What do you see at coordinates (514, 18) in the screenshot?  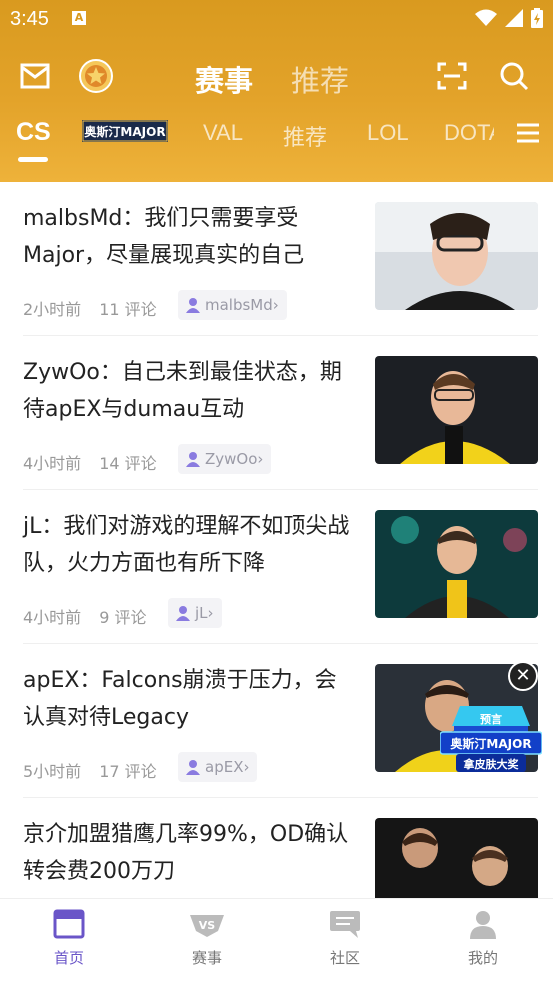 I see `signal-icon` at bounding box center [514, 18].